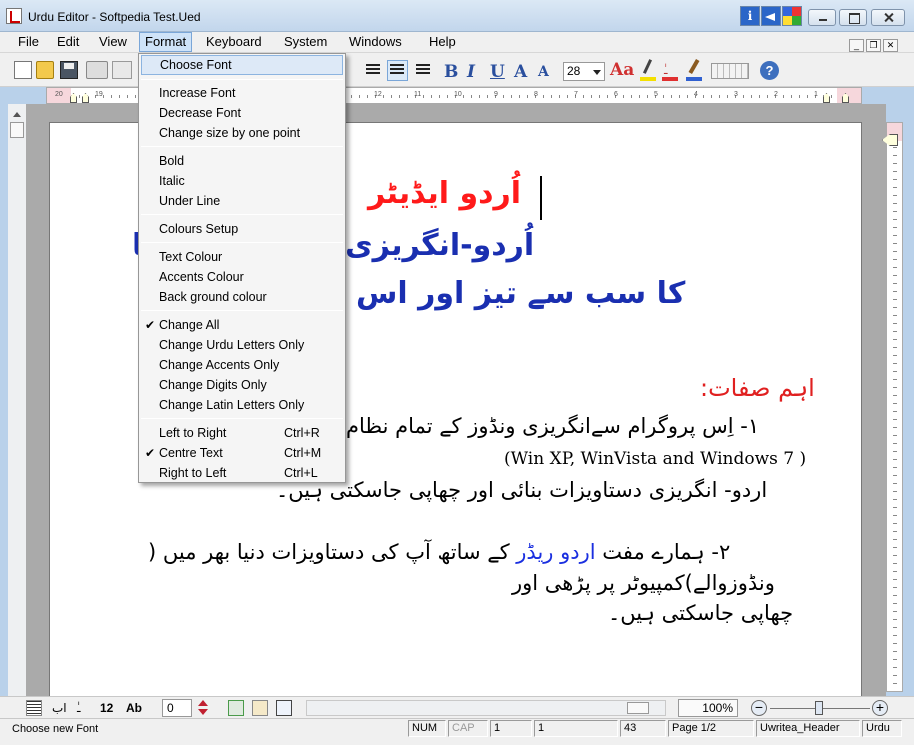 The image size is (914, 745). Describe the element at coordinates (97, 70) in the screenshot. I see `print-icon` at that location.